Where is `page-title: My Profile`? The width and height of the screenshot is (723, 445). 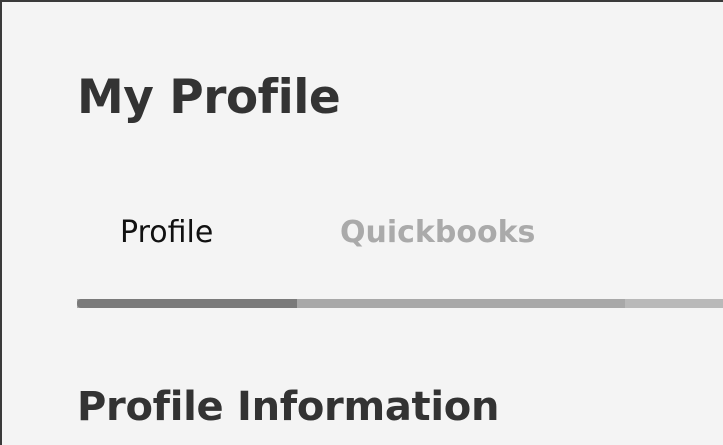
page-title: My Profile is located at coordinates (209, 97).